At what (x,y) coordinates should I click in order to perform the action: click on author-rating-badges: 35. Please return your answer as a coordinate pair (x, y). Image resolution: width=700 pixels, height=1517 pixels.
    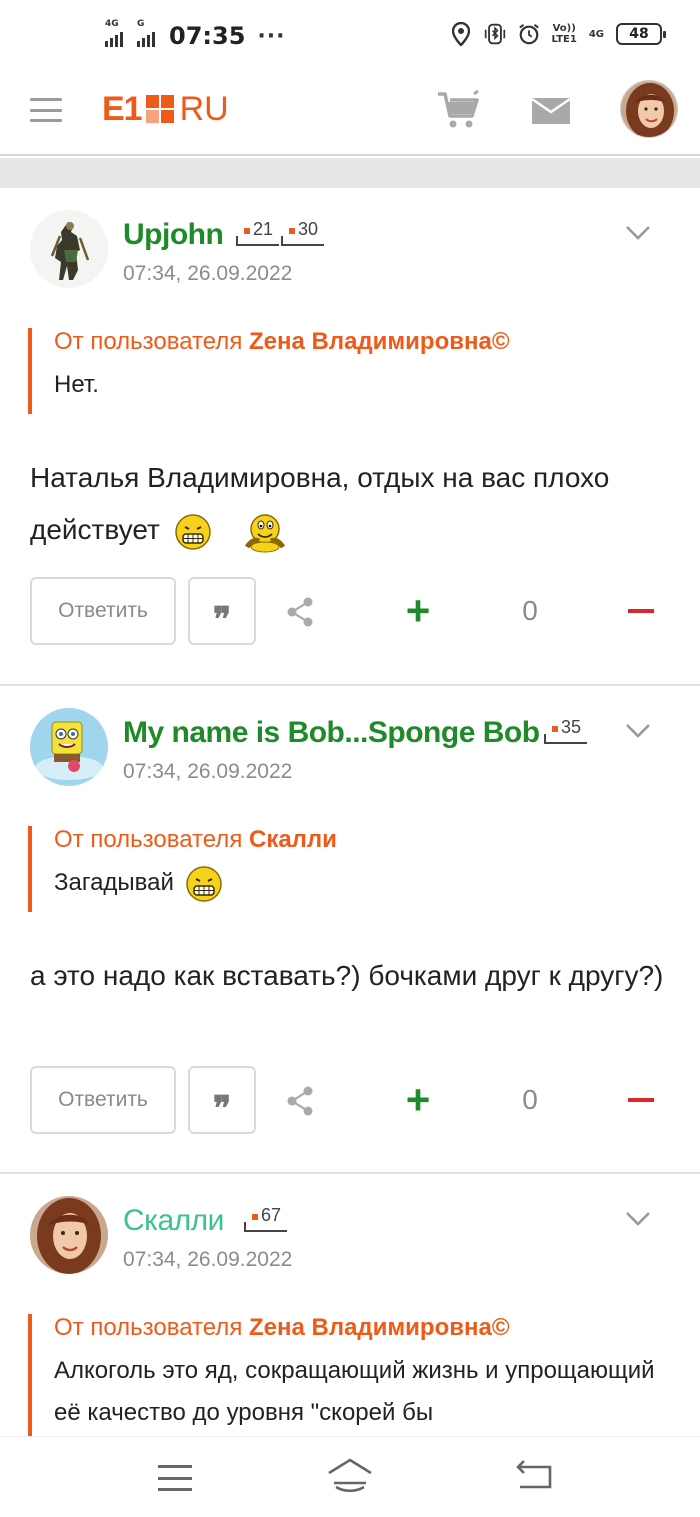
    Looking at the image, I should click on (566, 730).